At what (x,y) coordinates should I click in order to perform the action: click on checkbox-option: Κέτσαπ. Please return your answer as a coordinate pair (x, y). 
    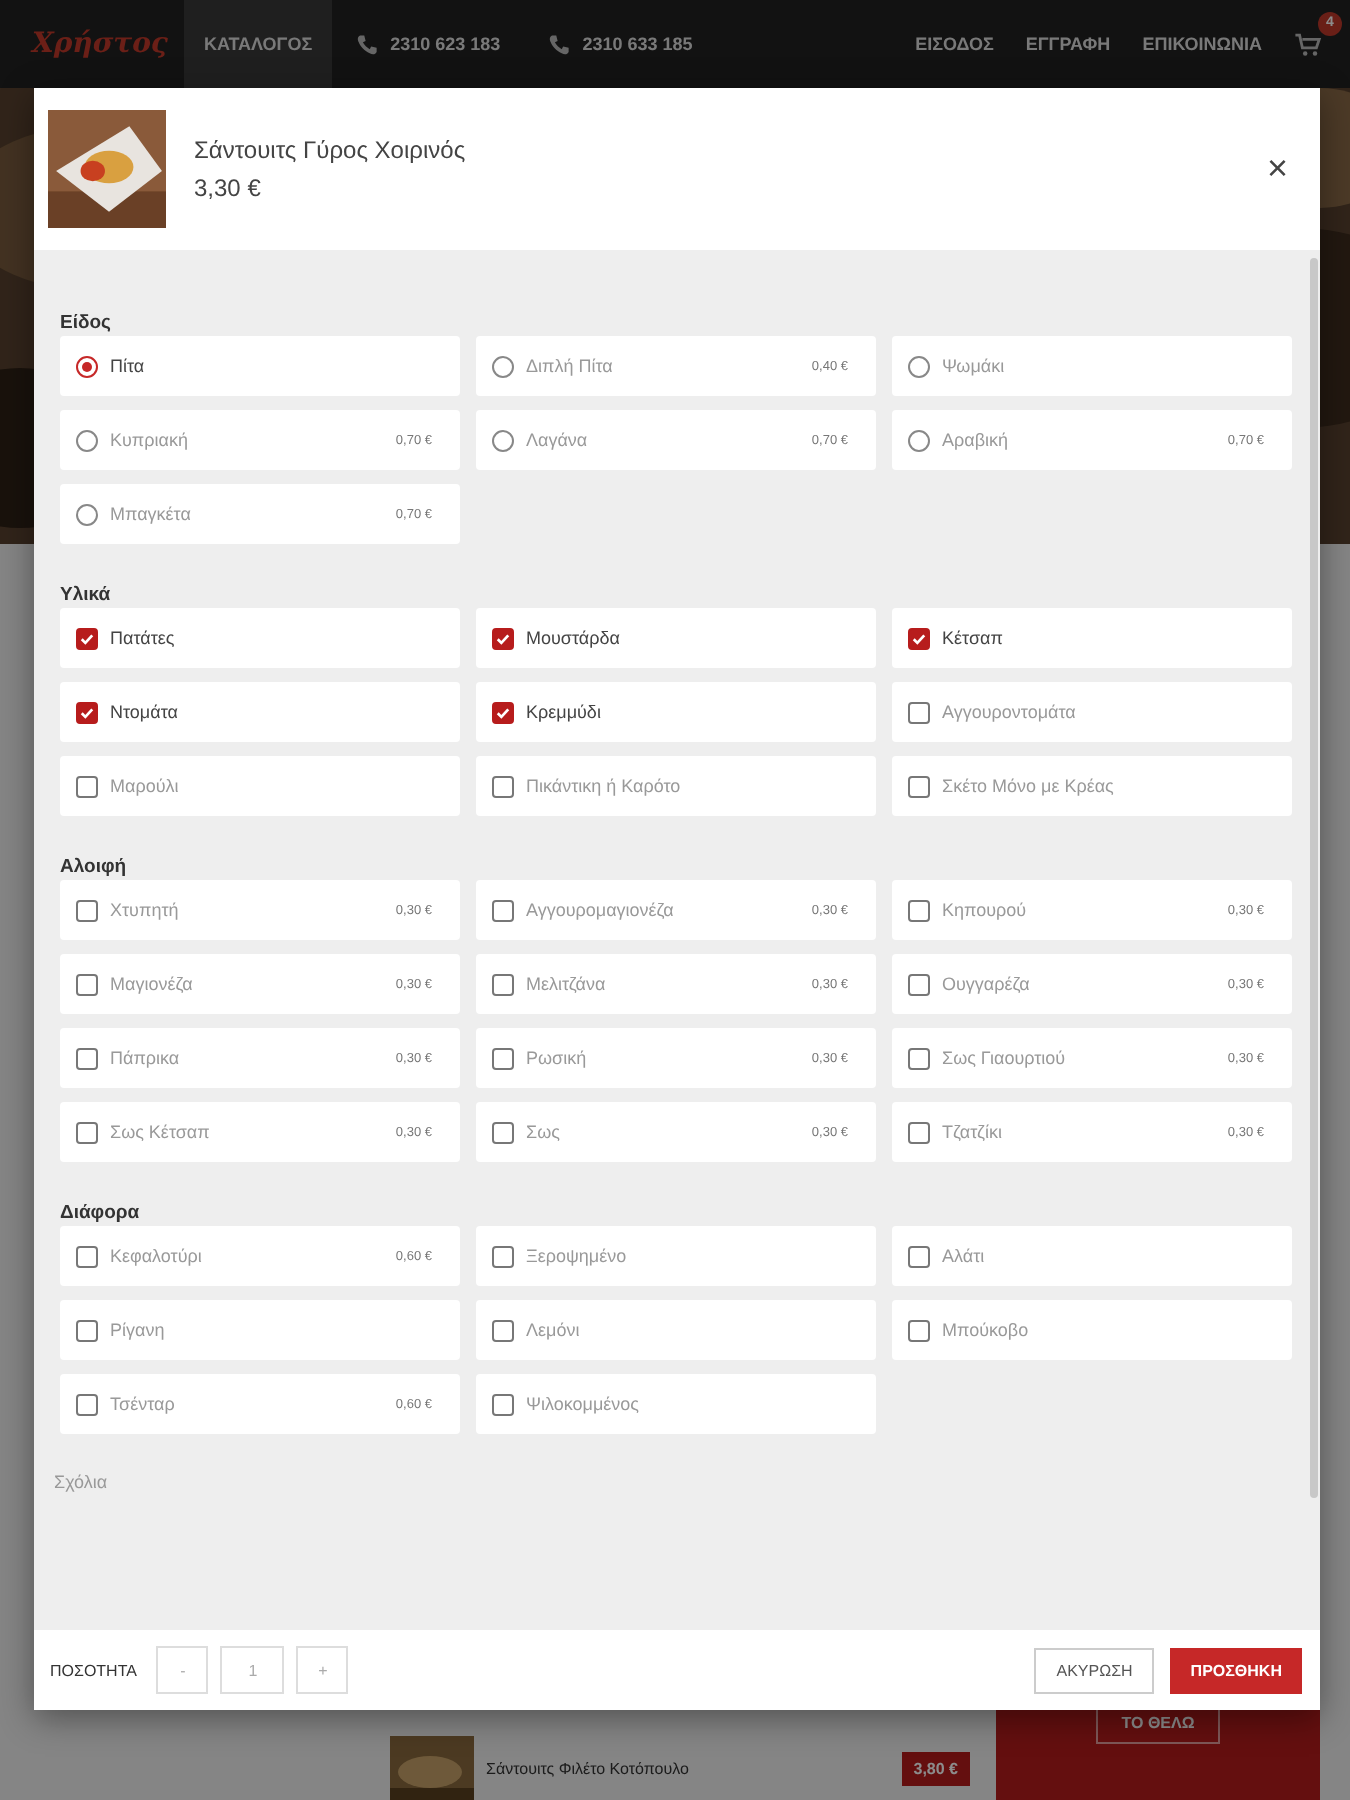
    Looking at the image, I should click on (1092, 638).